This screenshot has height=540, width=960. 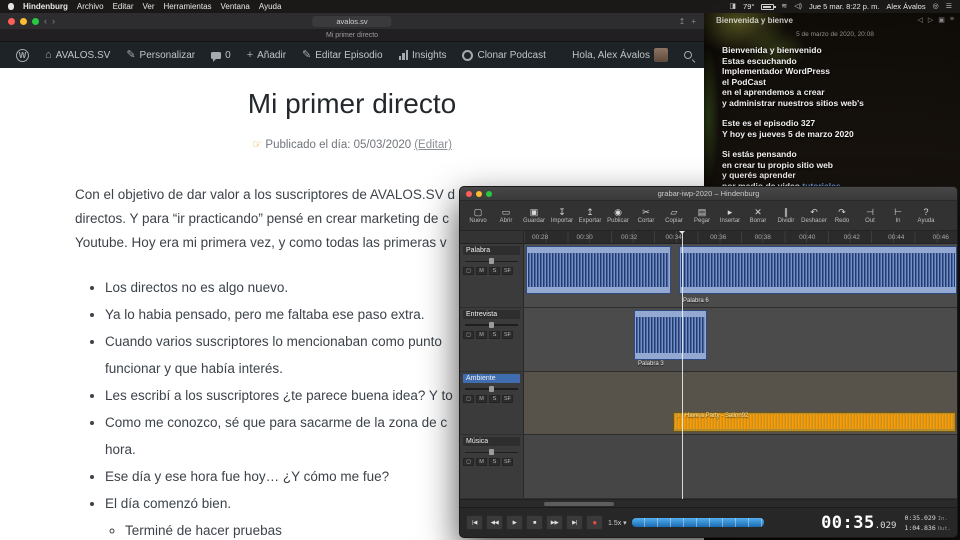 I want to click on toolbar-button: ▤ Pegar, so click(x=702, y=215).